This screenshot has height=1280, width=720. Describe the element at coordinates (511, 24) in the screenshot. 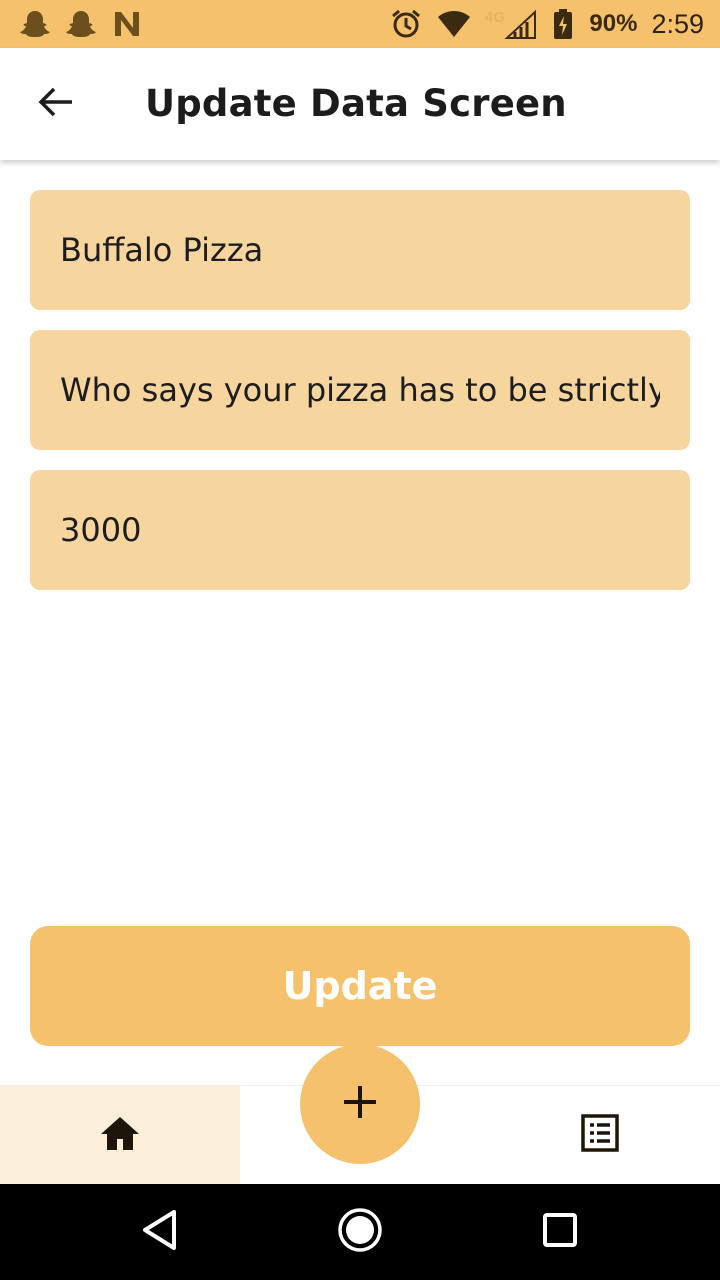

I see `lte-signal-icon: 4G` at that location.